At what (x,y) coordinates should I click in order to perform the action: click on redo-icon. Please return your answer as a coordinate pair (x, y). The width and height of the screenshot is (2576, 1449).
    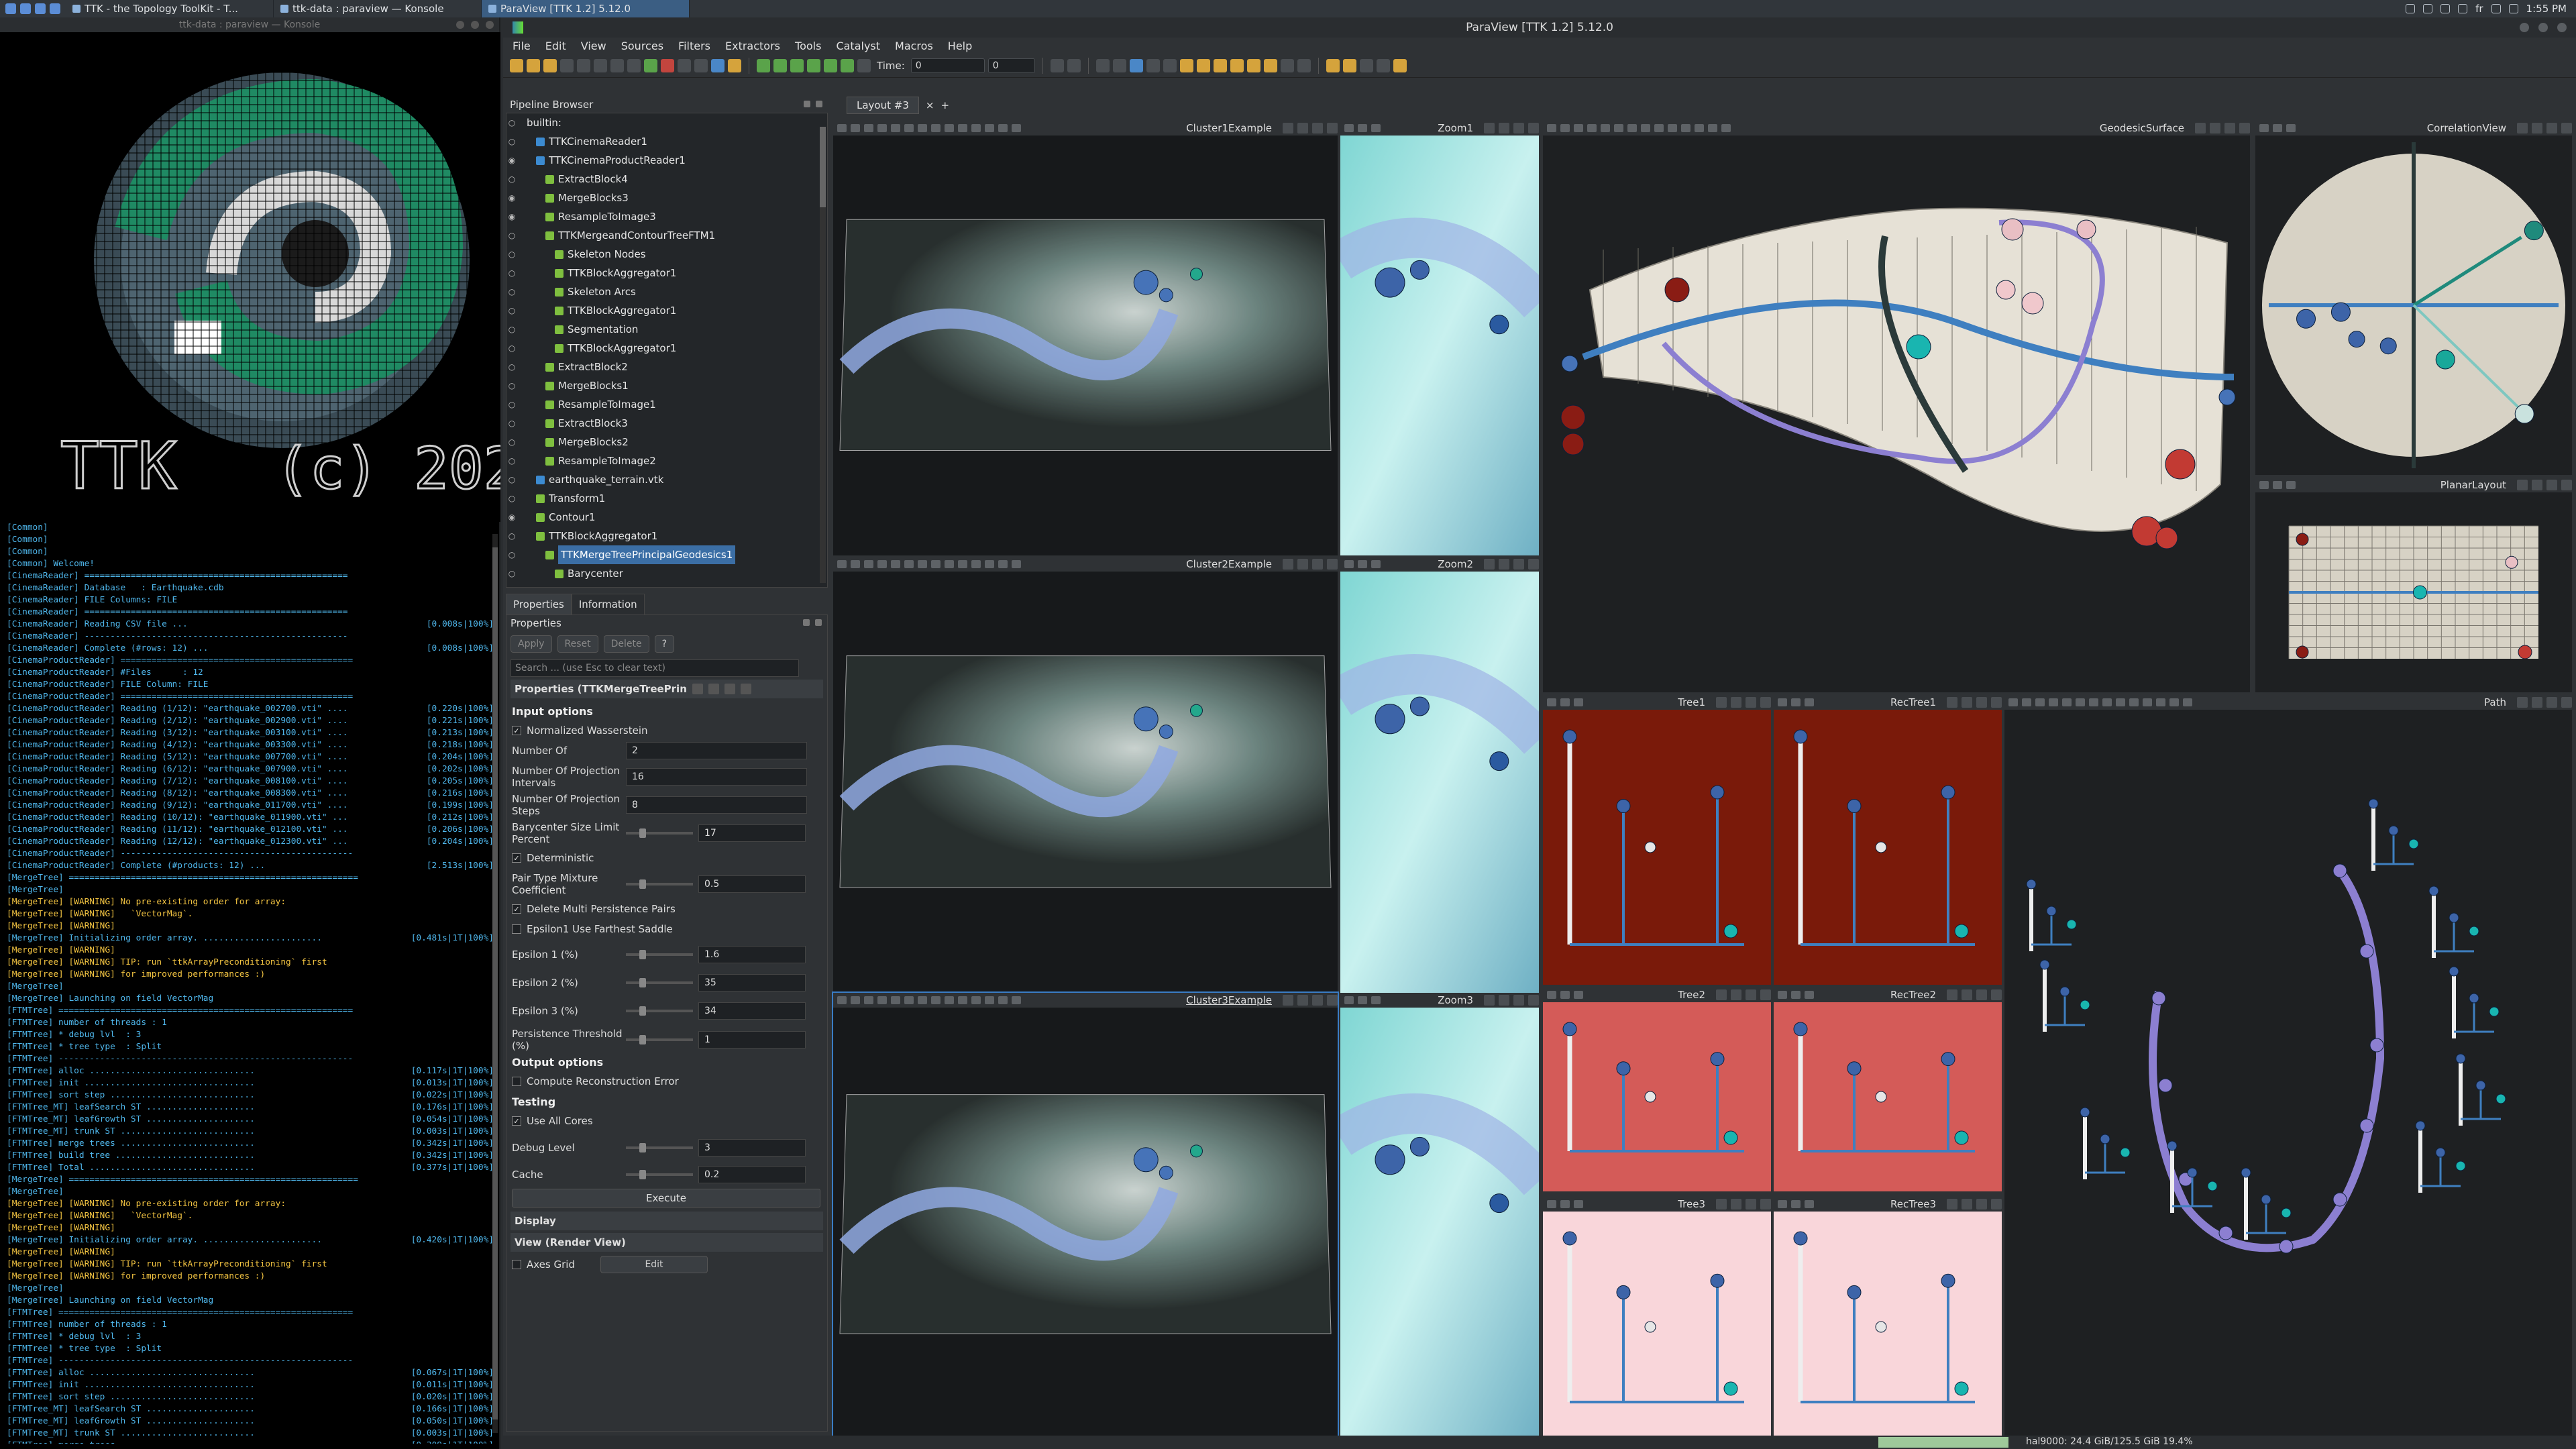
    Looking at the image, I should click on (684, 65).